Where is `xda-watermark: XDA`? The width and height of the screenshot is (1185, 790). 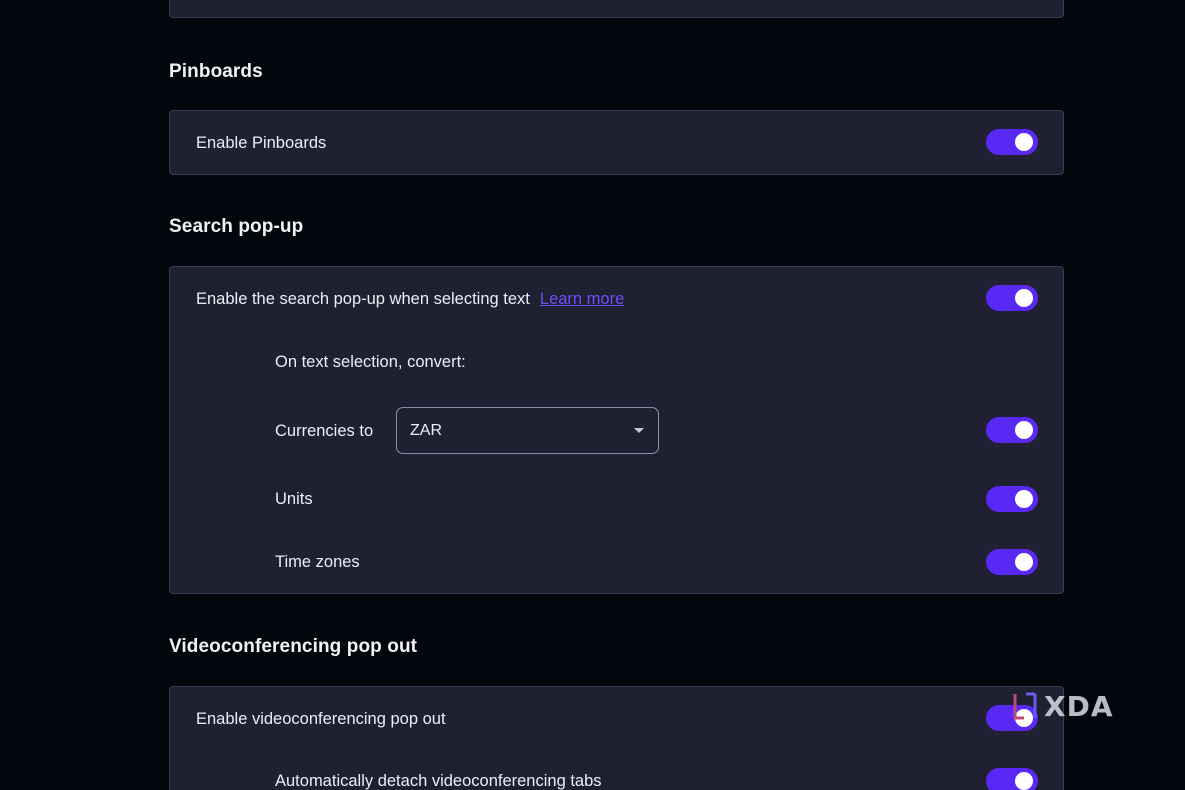 xda-watermark: XDA is located at coordinates (1063, 706).